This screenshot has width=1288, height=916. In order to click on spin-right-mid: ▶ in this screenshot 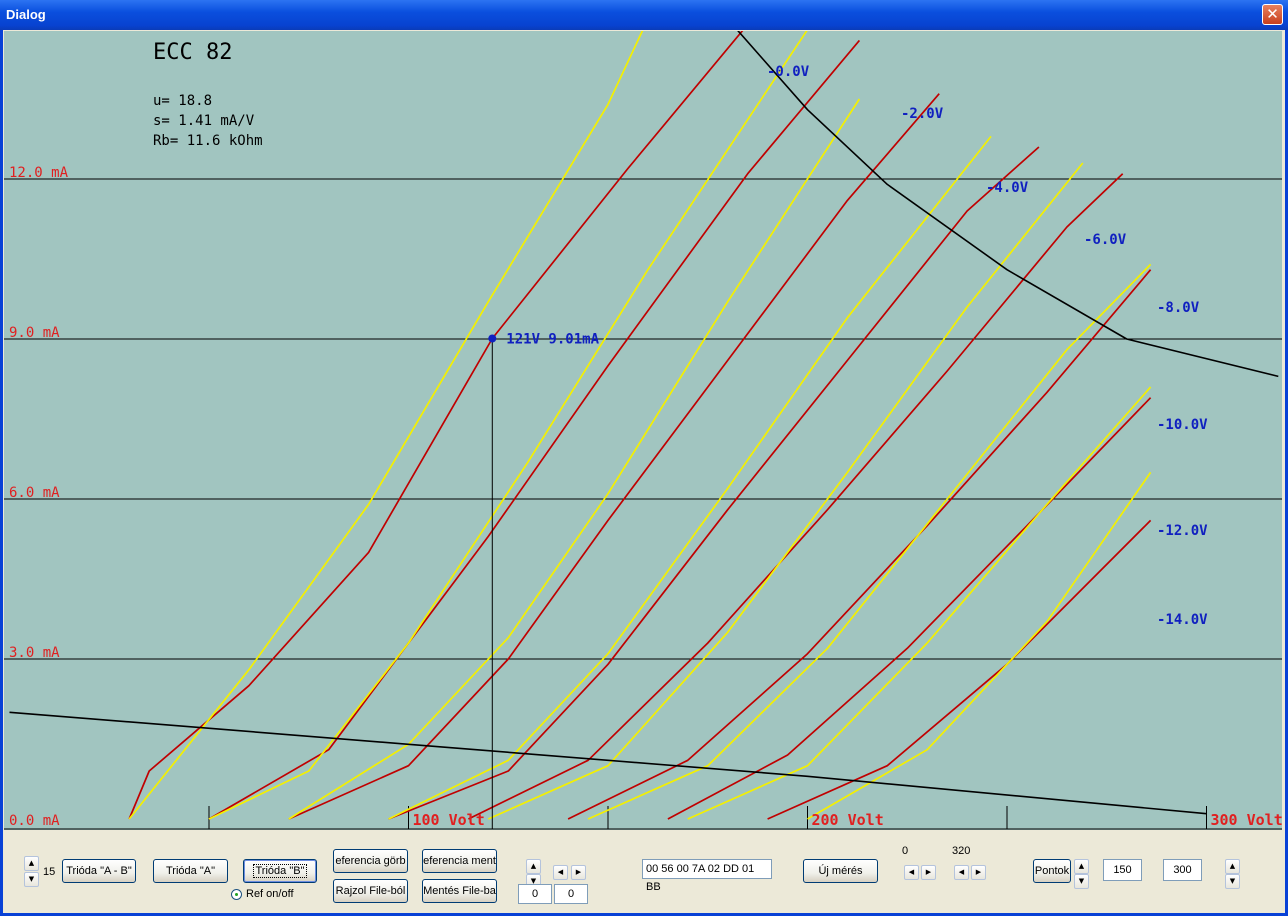, I will do `click(578, 872)`.